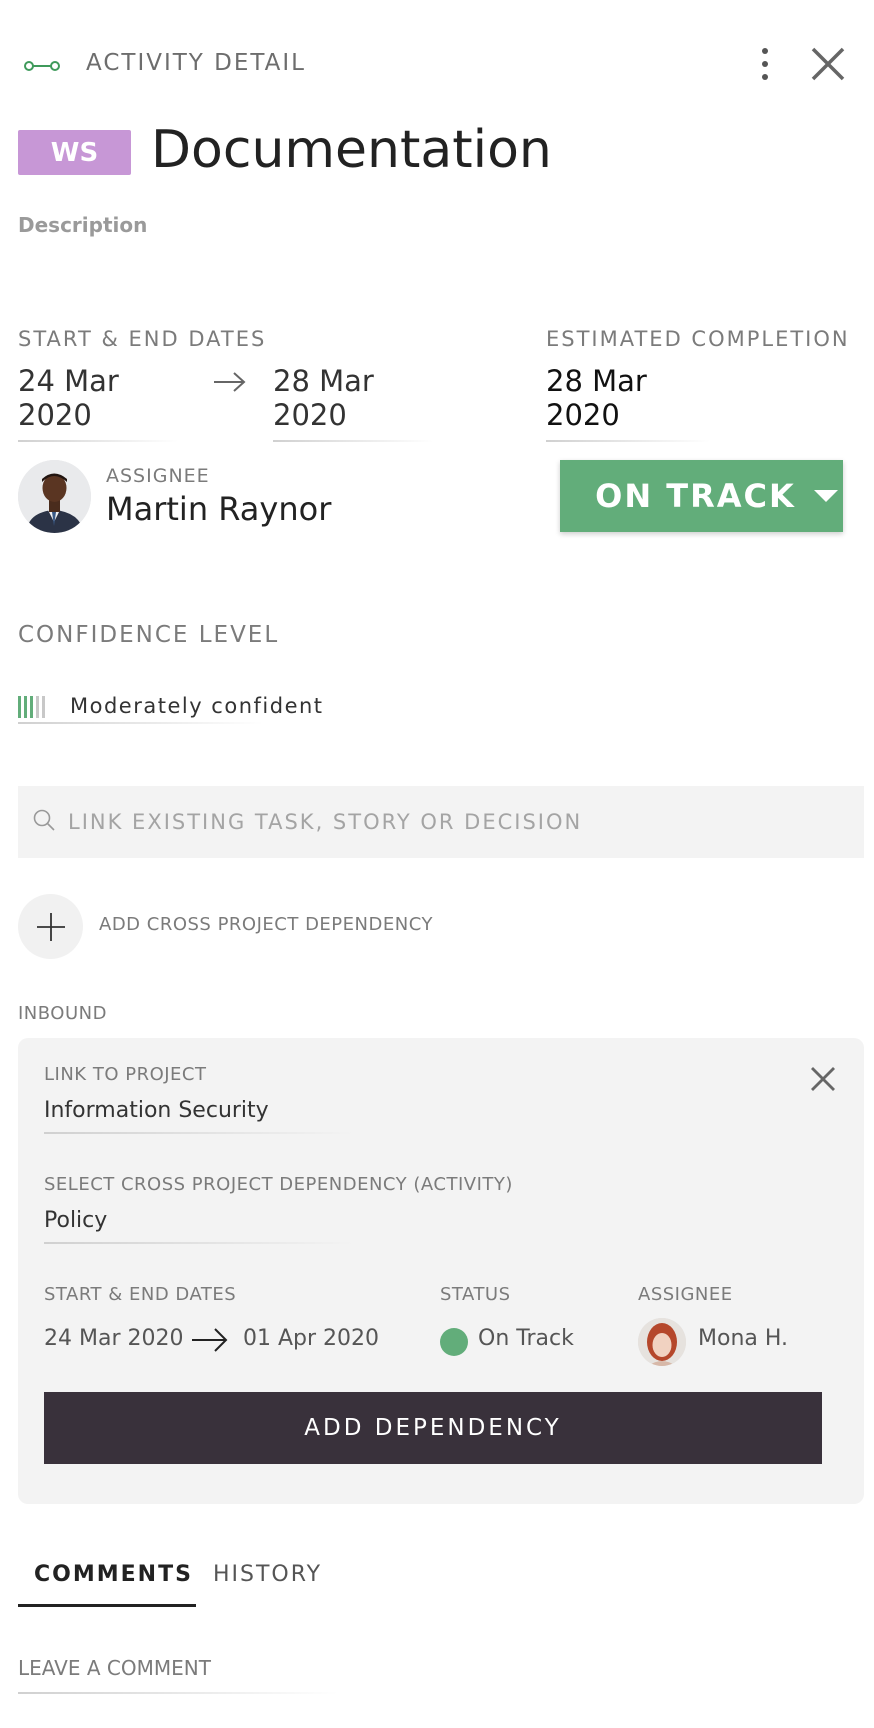 This screenshot has width=874, height=1728. What do you see at coordinates (475, 1294) in the screenshot?
I see `dependency-status-label: STATUS` at bounding box center [475, 1294].